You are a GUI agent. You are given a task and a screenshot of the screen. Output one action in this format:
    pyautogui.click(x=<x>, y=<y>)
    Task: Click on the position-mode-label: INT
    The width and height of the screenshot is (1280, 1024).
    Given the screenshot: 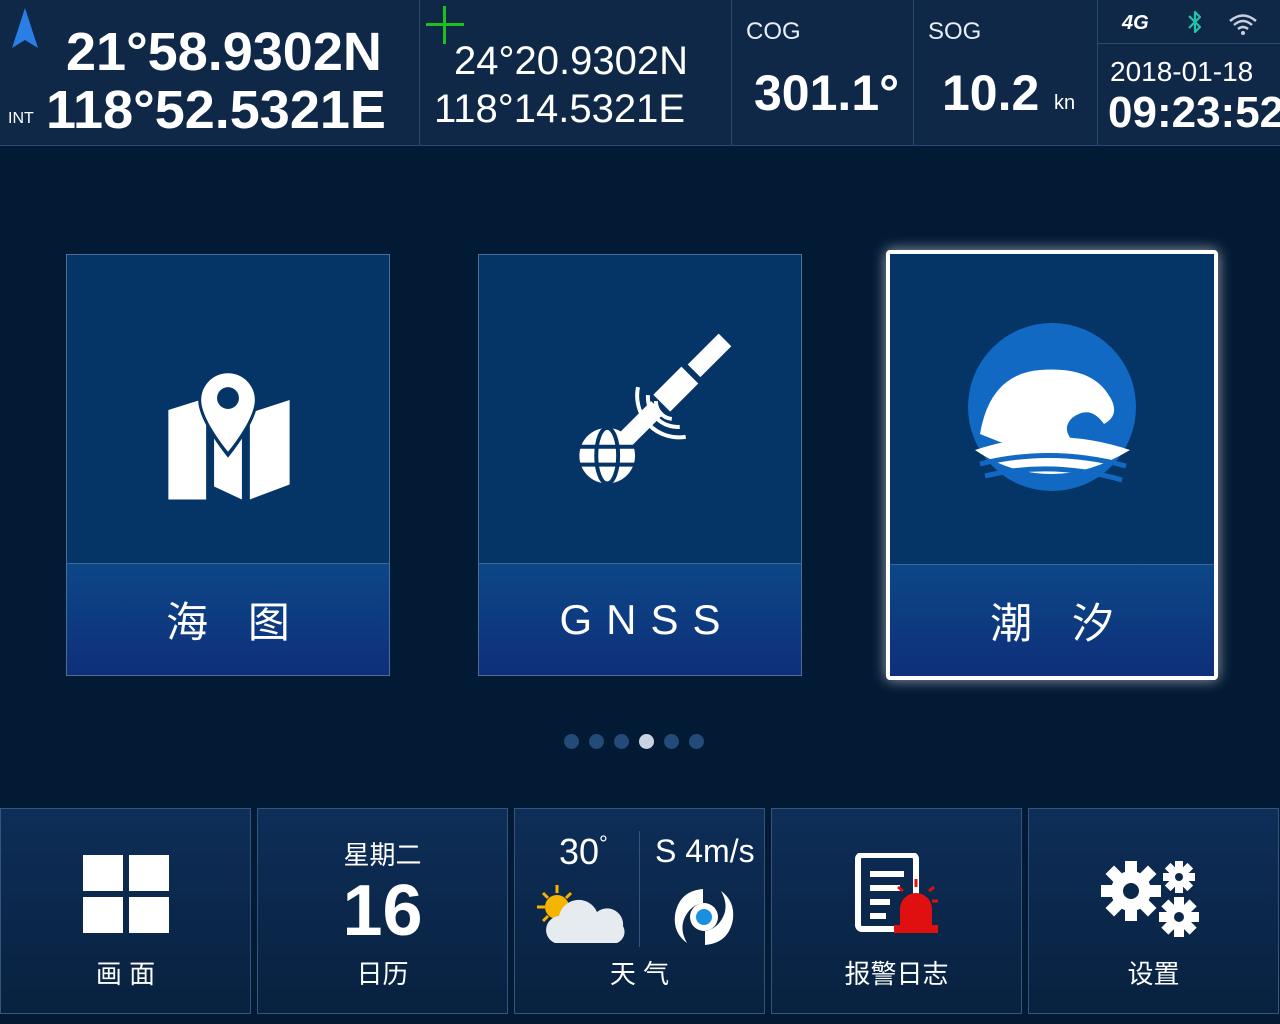 What is the action you would take?
    pyautogui.click(x=21, y=118)
    